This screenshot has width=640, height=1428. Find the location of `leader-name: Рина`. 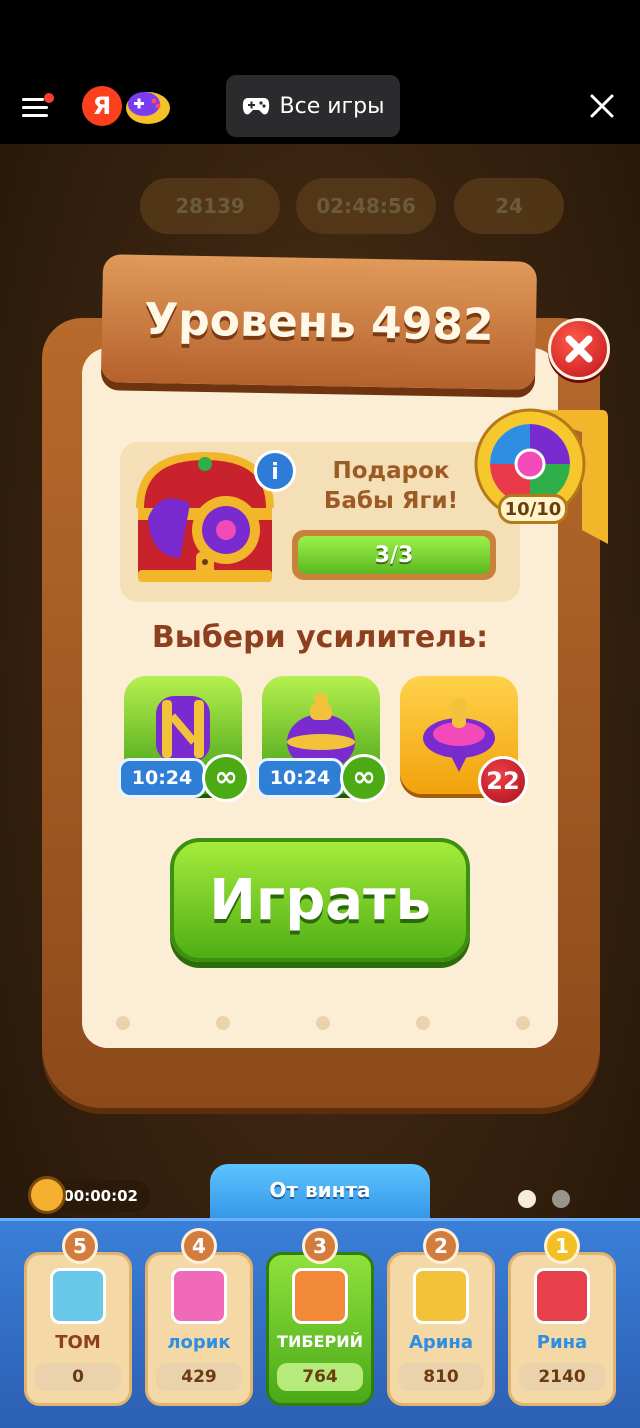

leader-name: Рина is located at coordinates (562, 1342).